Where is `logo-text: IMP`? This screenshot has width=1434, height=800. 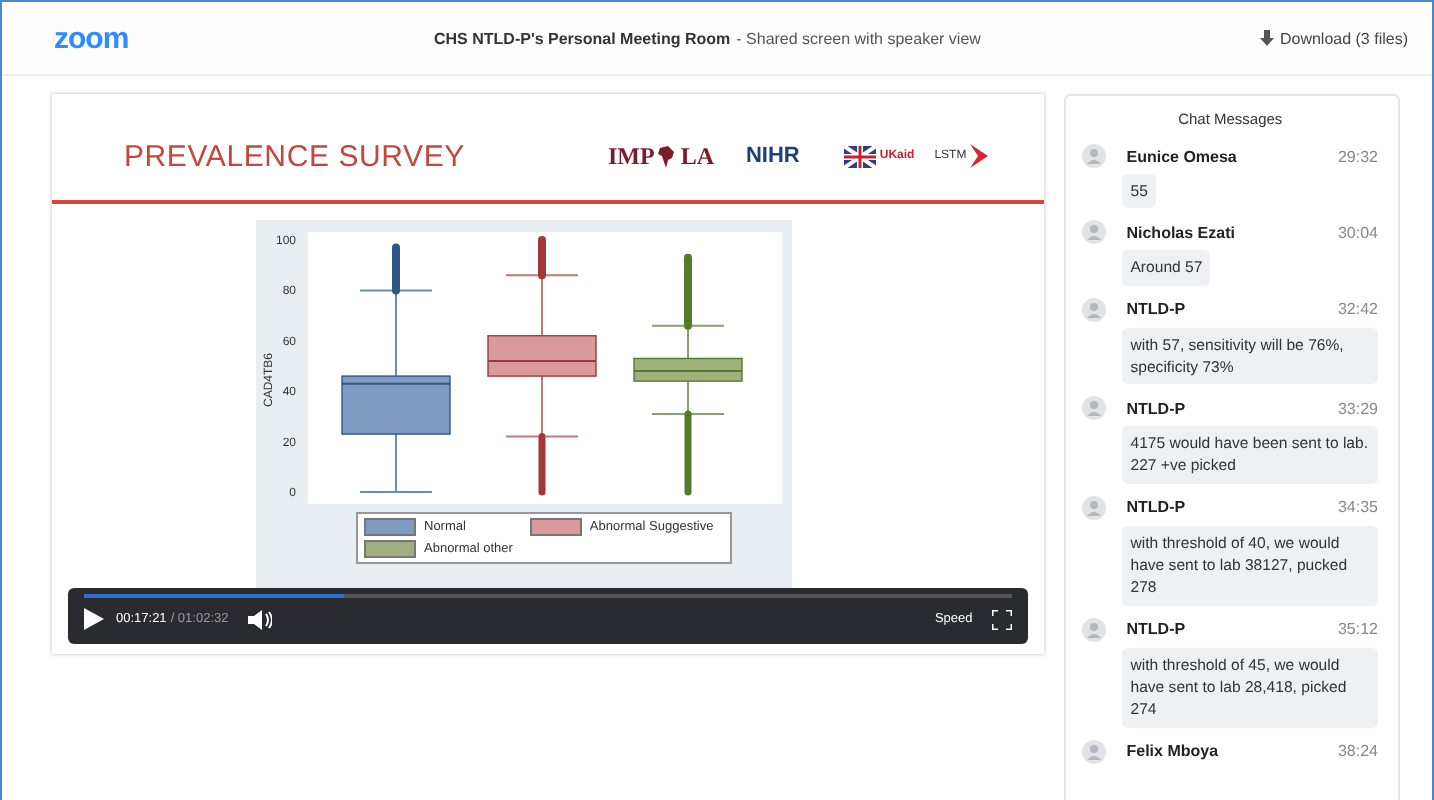 logo-text: IMP is located at coordinates (631, 156).